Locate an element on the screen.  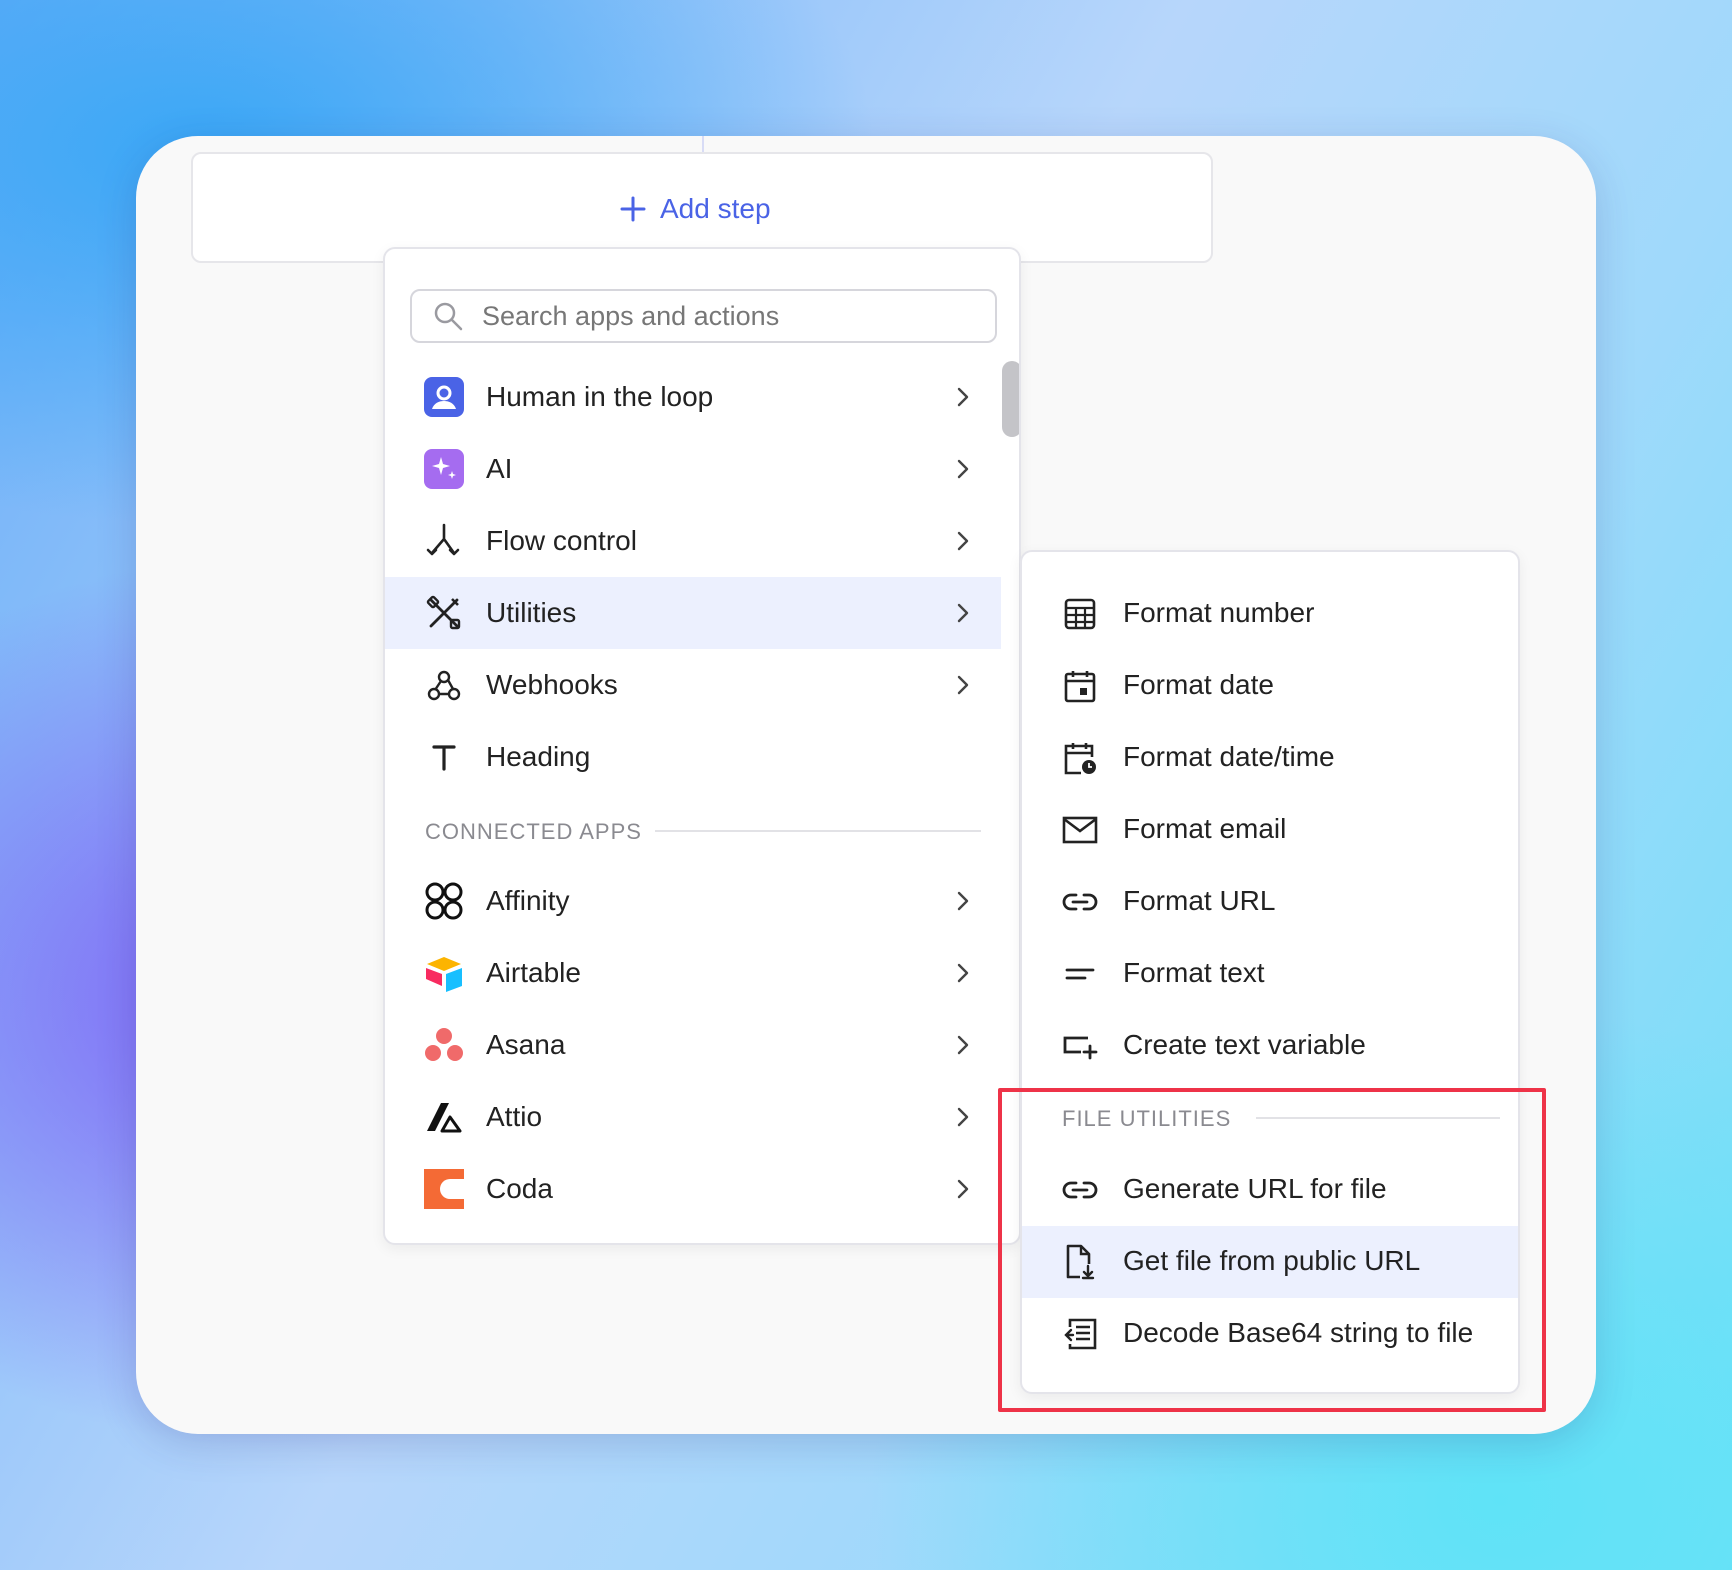
submenu-item-format-date: Format date is located at coordinates (1270, 686).